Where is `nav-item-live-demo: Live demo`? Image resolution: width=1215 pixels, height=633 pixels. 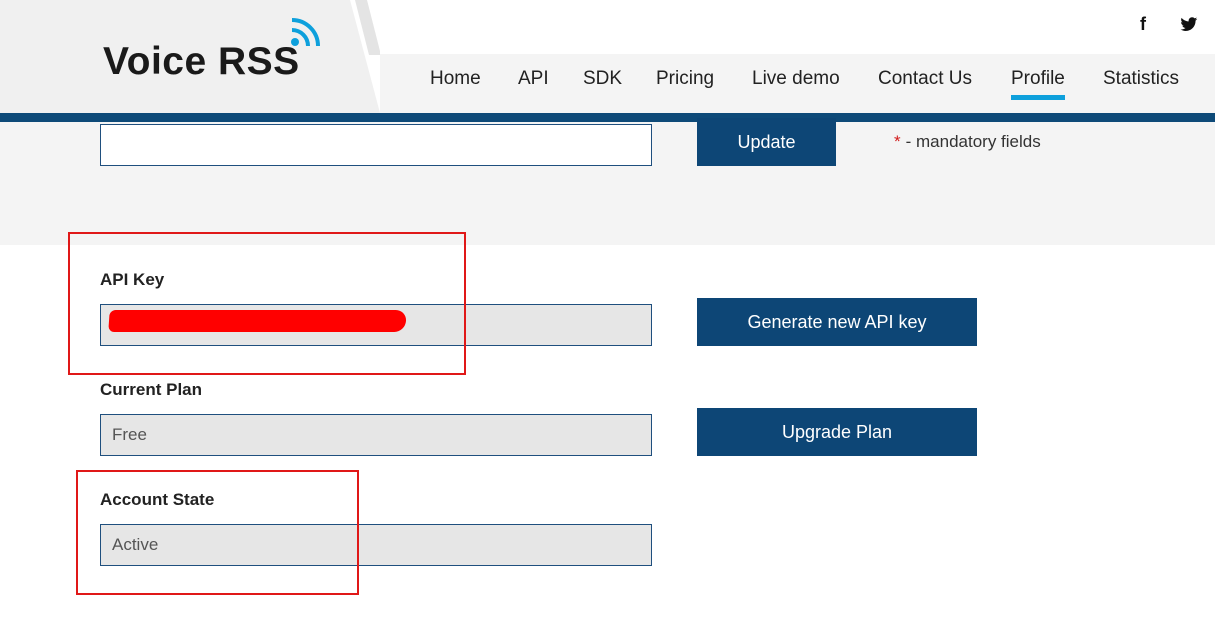 nav-item-live-demo: Live demo is located at coordinates (796, 79).